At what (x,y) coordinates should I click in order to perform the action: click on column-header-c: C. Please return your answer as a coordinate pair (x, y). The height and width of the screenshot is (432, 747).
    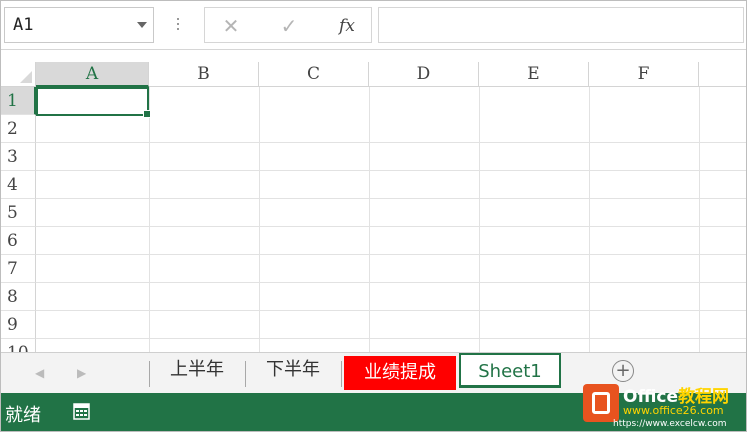
    Looking at the image, I should click on (314, 74).